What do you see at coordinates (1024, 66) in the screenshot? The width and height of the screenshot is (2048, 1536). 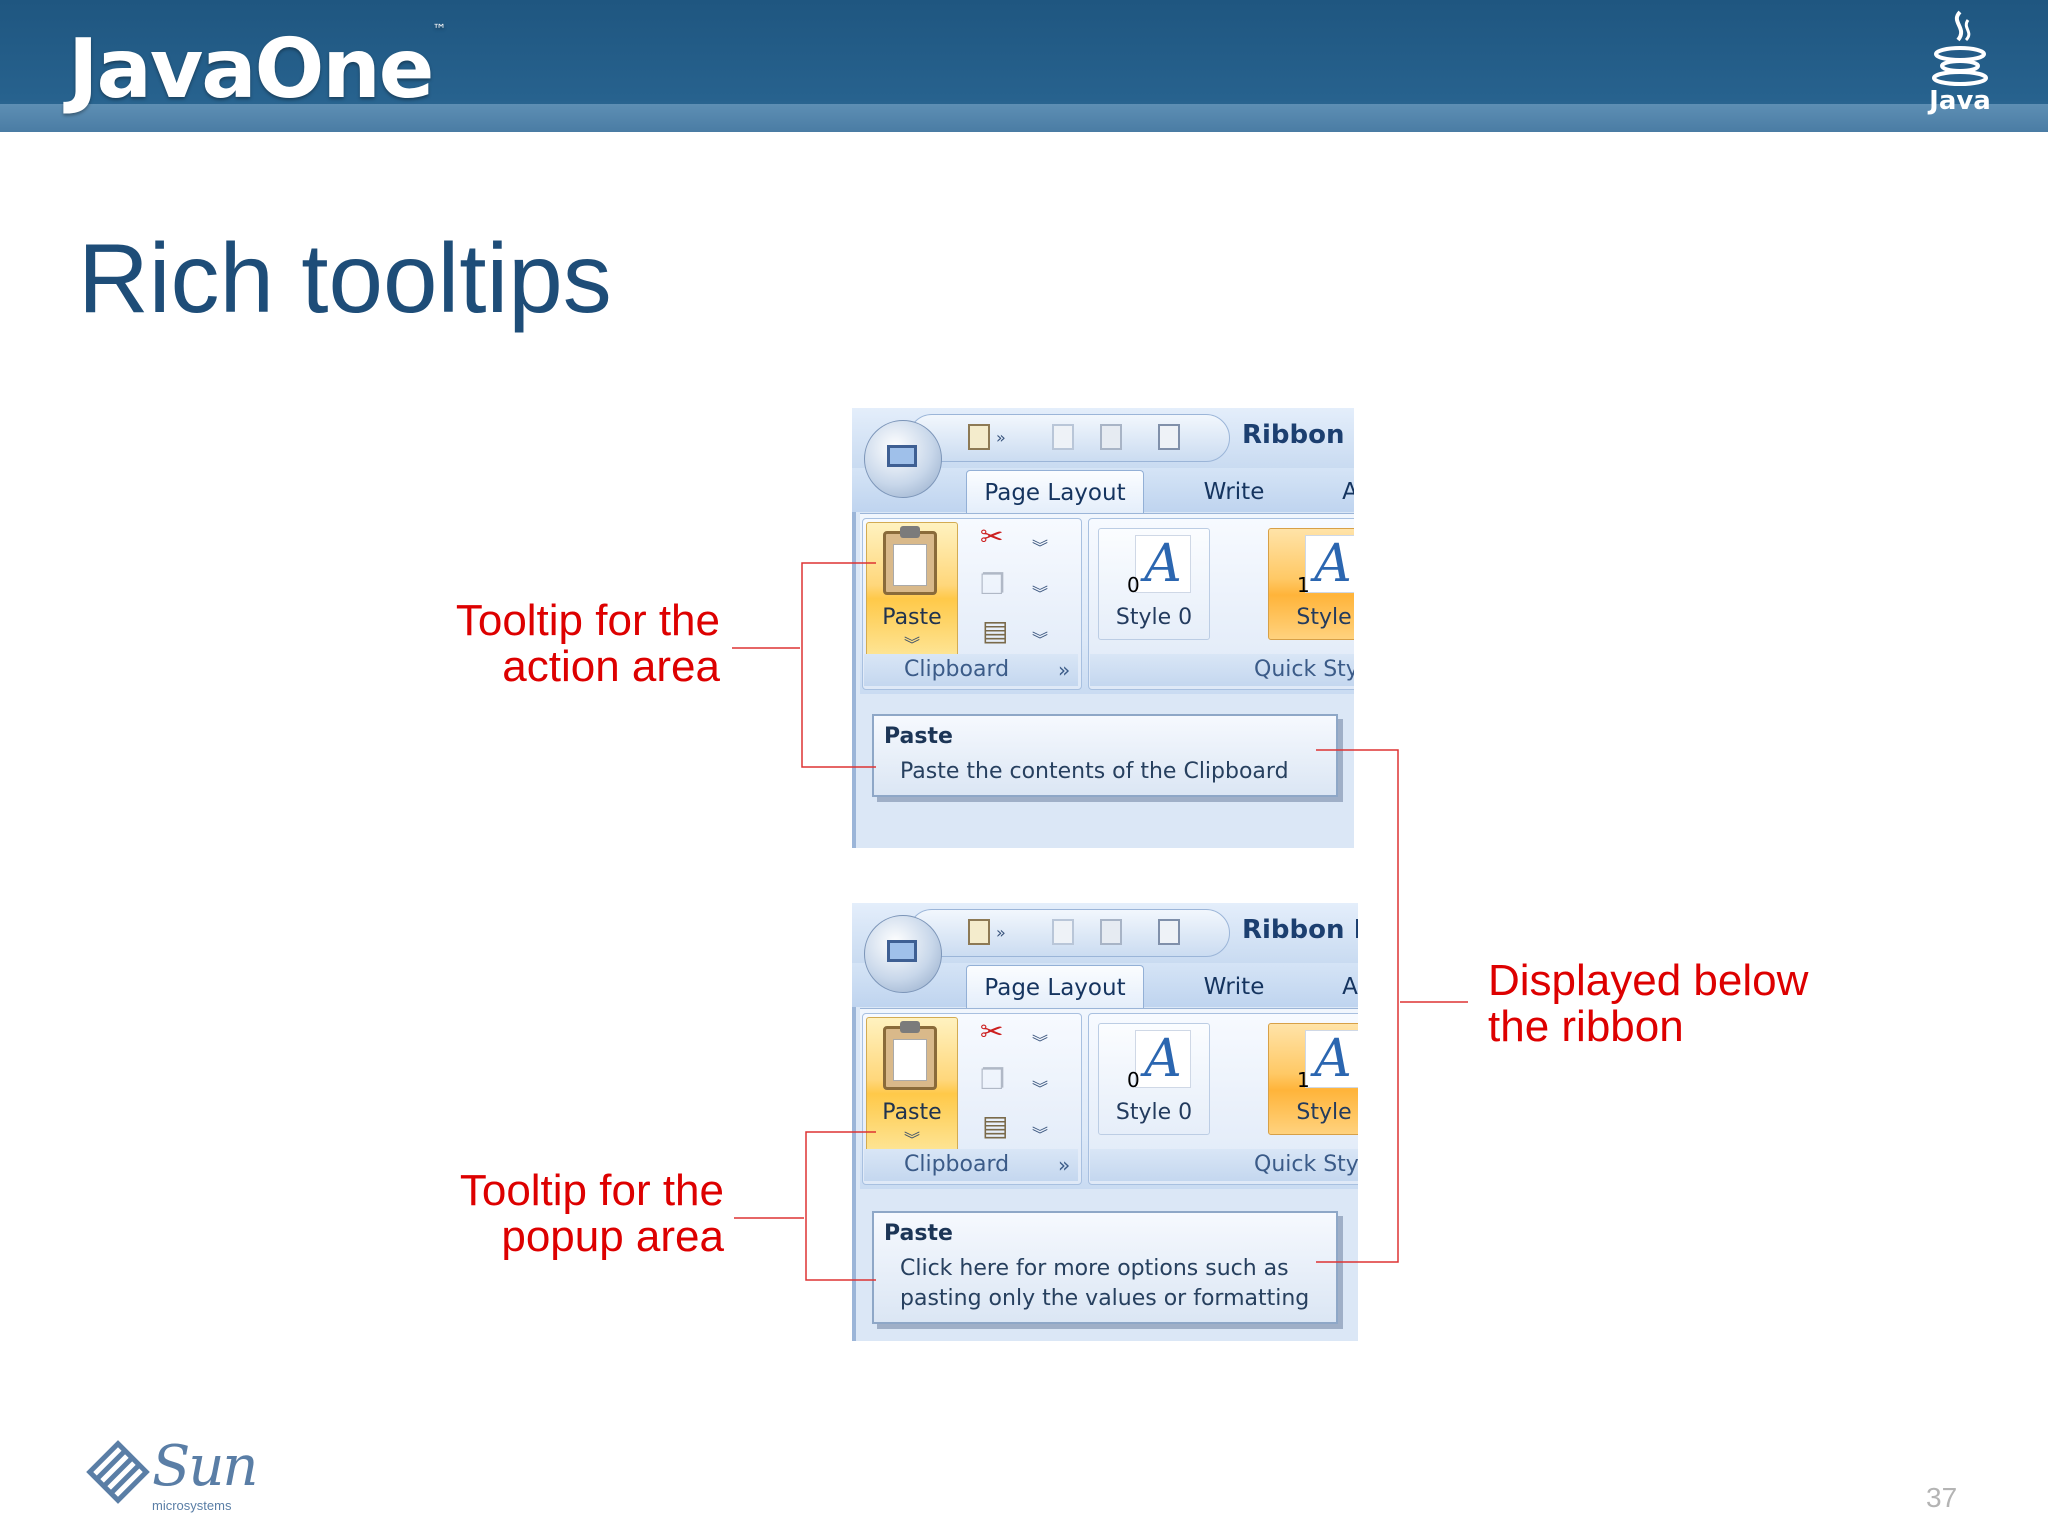 I see `slide-header: JavaOne™ Java` at bounding box center [1024, 66].